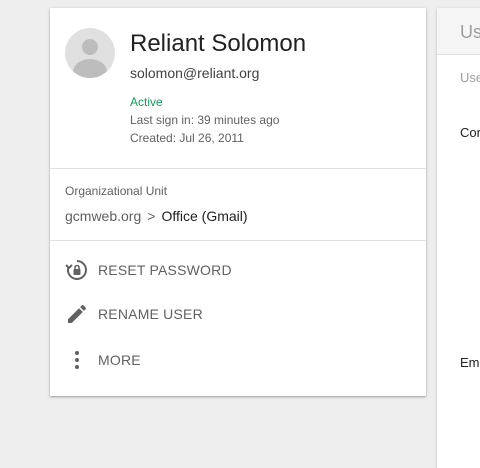  What do you see at coordinates (195, 73) in the screenshot?
I see `user-email: solomon@reliant.org` at bounding box center [195, 73].